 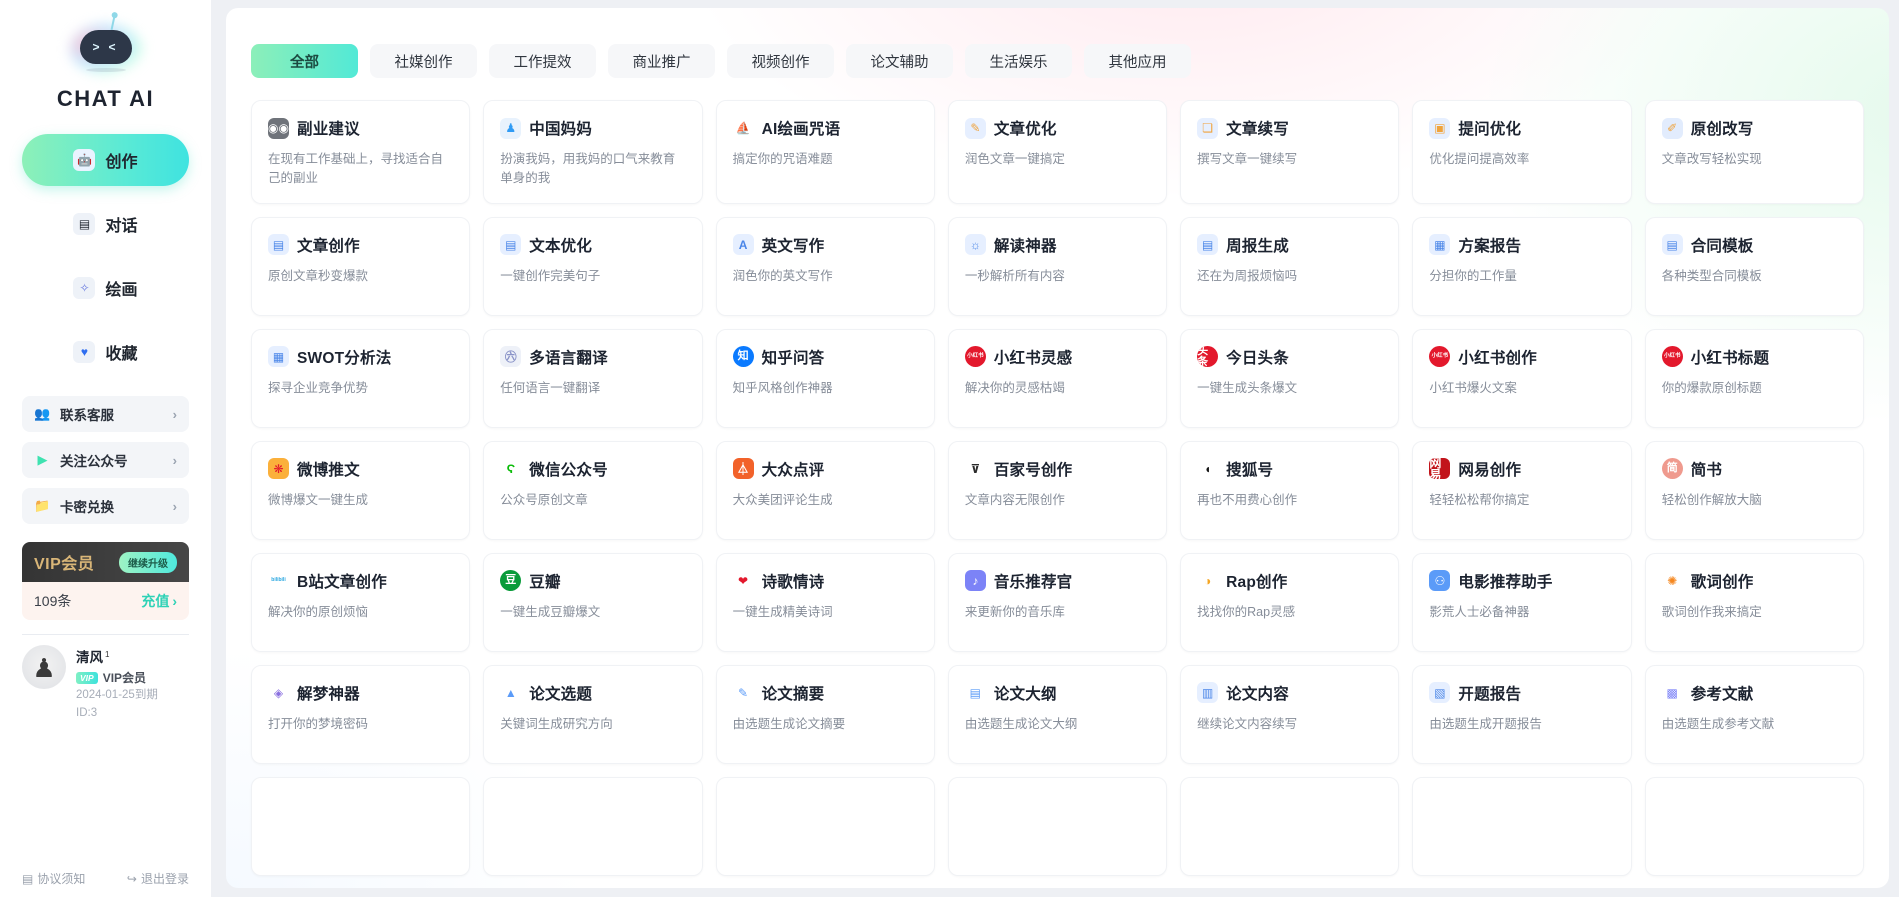 I want to click on xiaohongshu-icon: 小红书, so click(x=1672, y=357).